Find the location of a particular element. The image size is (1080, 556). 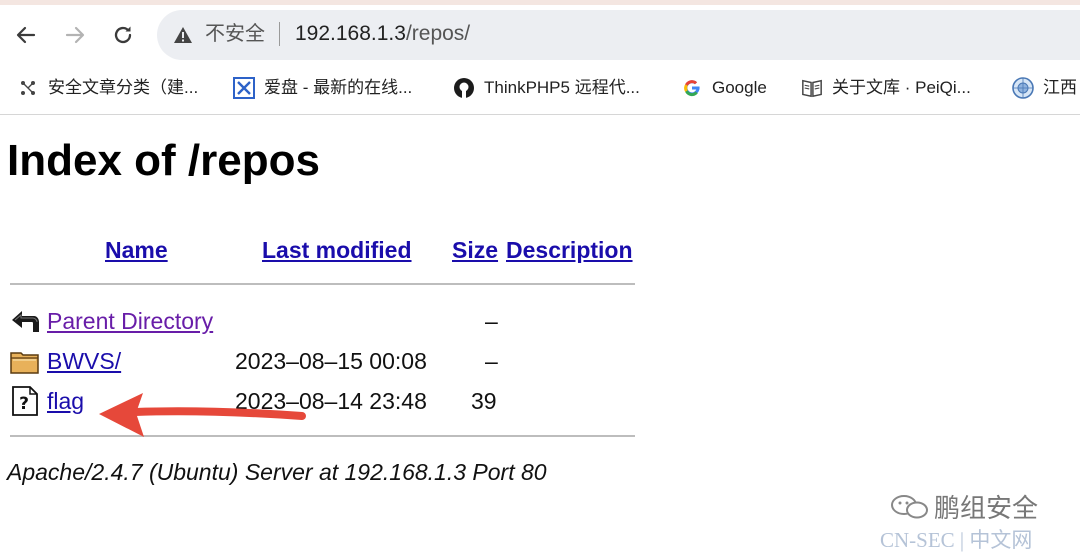

watermark-site: CN-SEC | 中文网 is located at coordinates (956, 540).